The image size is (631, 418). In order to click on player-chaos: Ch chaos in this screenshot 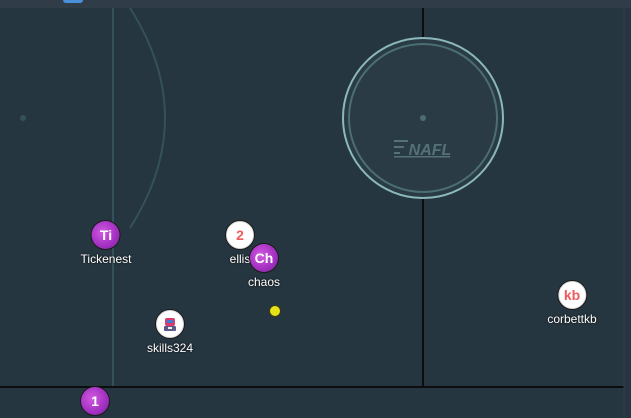, I will do `click(264, 266)`.